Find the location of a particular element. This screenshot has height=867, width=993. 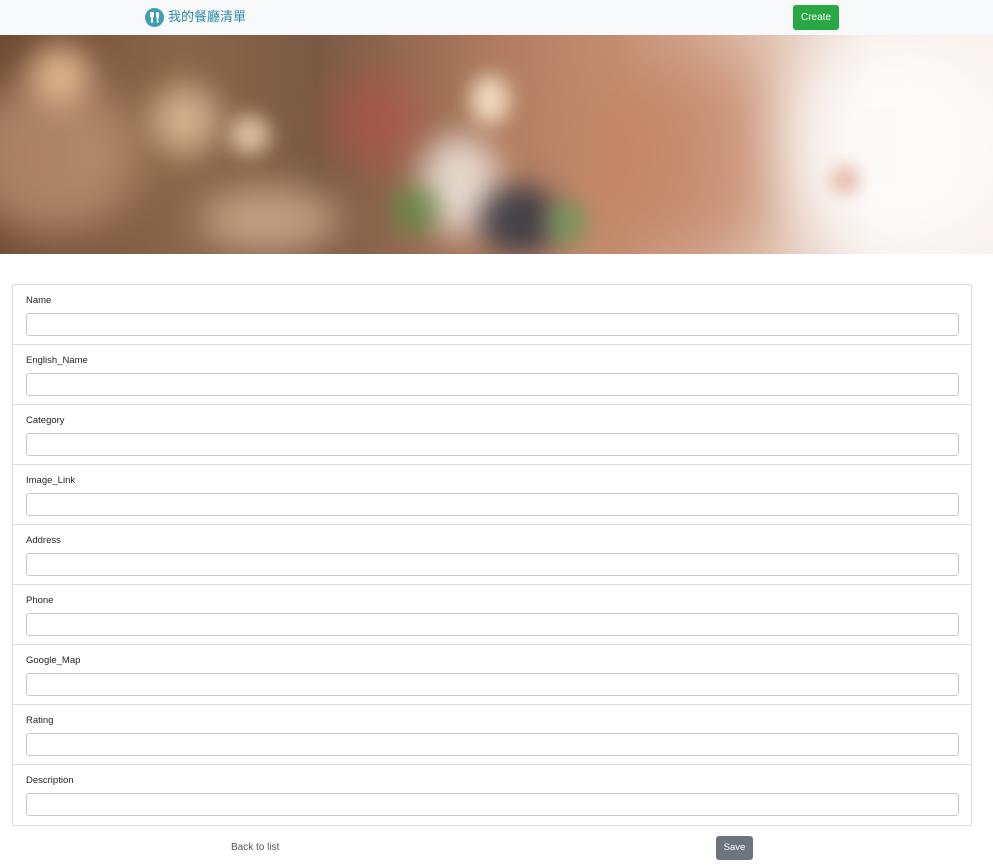

form-group-description: Description is located at coordinates (492, 795).